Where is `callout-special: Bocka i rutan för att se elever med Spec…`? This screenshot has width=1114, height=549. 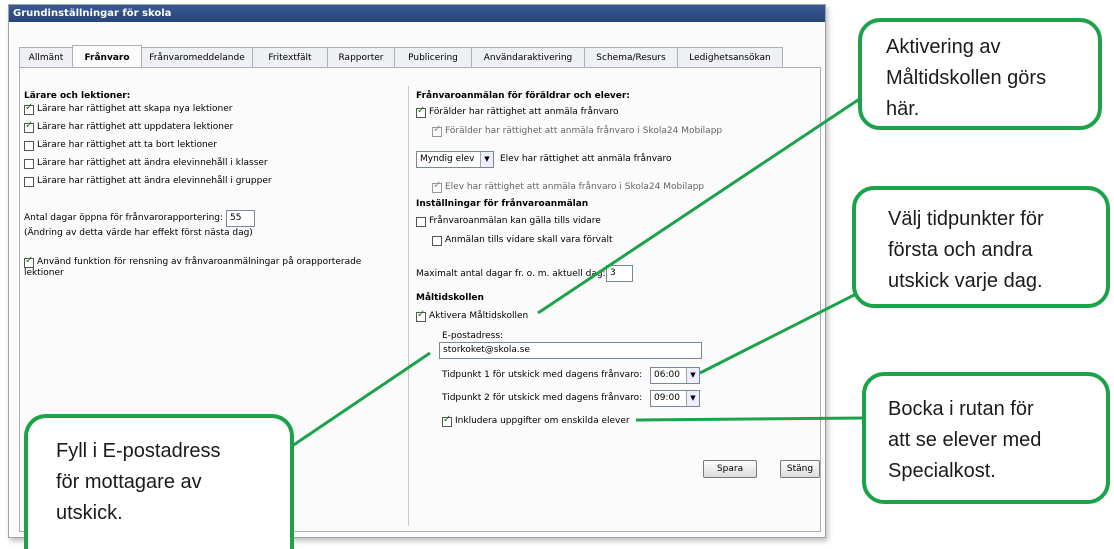
callout-special: Bocka i rutan för att se elever med Spec… is located at coordinates (986, 438).